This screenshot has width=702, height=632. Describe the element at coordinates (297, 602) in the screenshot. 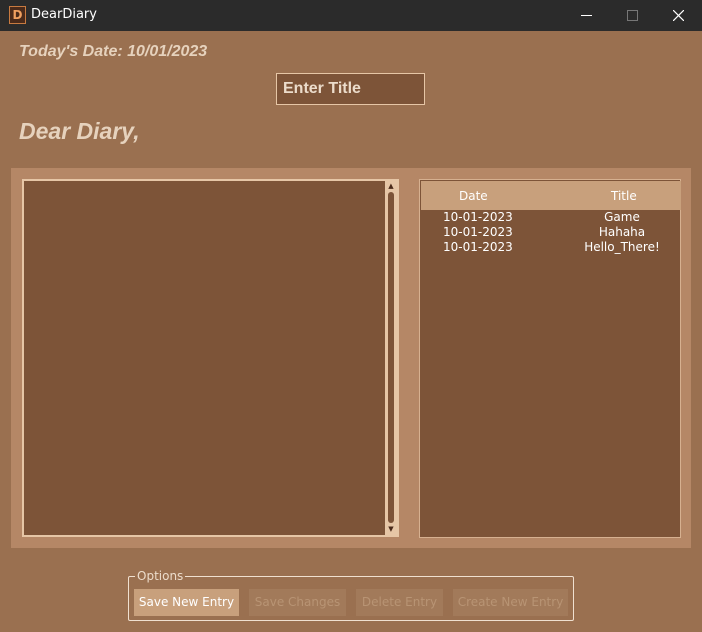

I see `save-changes-button: Save Changes` at that location.